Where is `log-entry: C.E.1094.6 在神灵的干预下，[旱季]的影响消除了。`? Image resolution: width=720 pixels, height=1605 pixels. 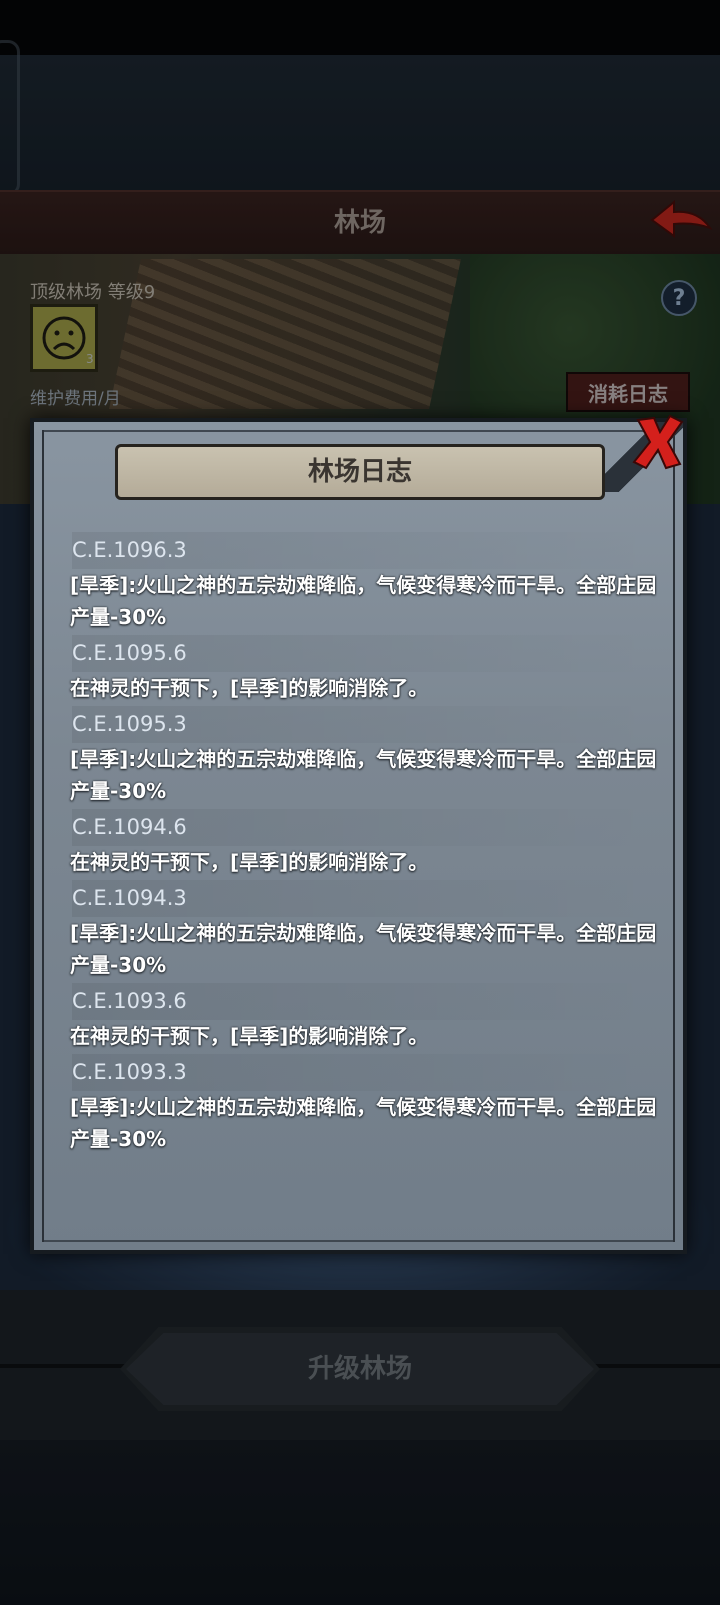 log-entry: C.E.1094.6 在神灵的干预下，[旱季]的影响消除了。 is located at coordinates (362, 844).